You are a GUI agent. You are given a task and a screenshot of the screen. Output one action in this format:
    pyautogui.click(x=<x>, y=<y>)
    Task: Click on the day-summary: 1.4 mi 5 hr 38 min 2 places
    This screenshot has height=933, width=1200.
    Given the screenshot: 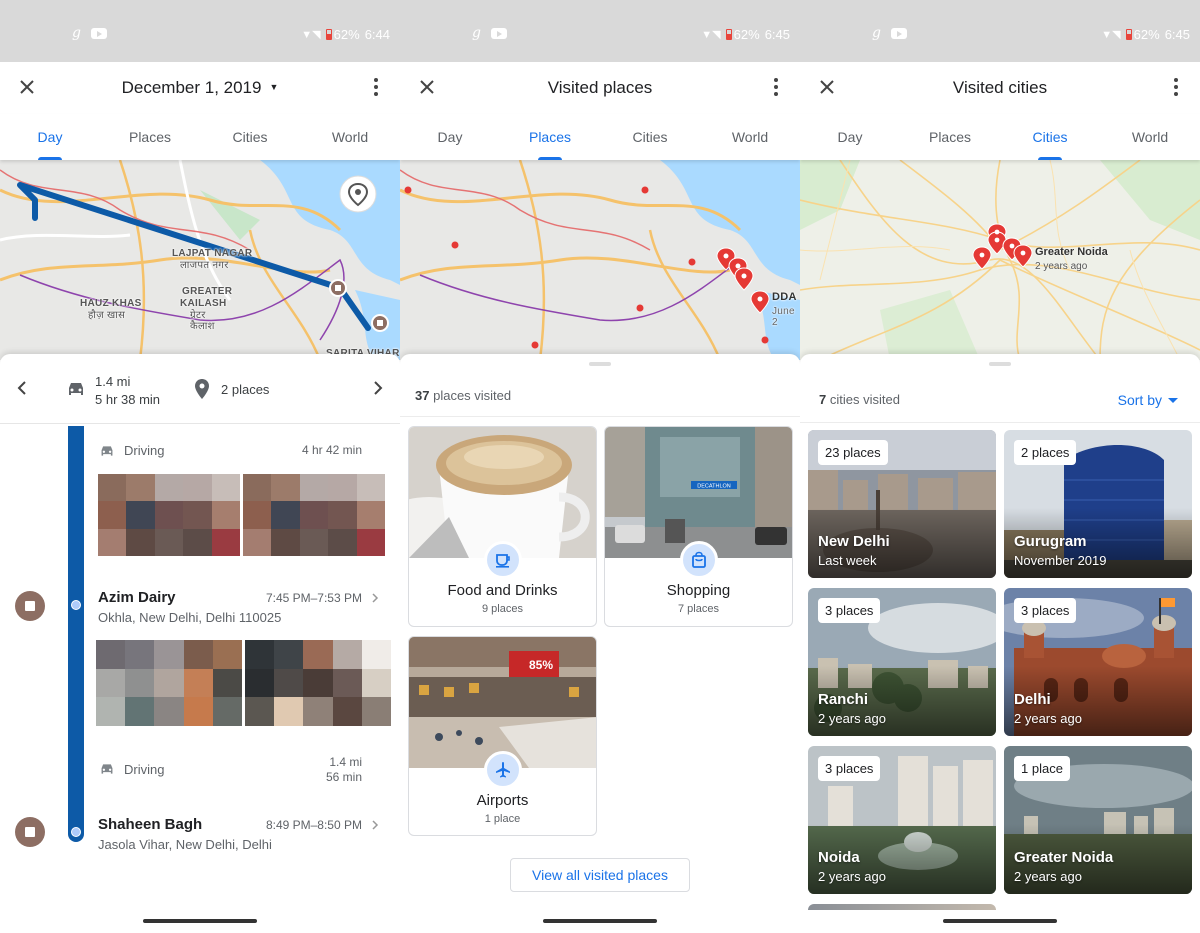 What is the action you would take?
    pyautogui.click(x=200, y=389)
    